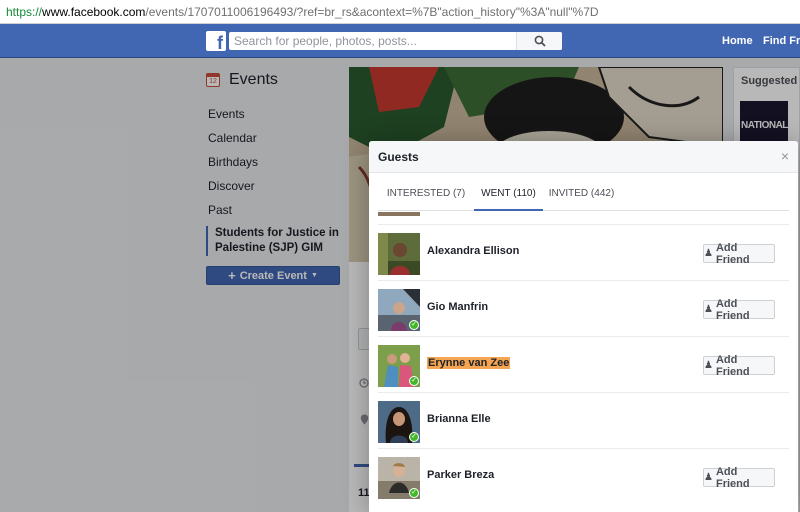 This screenshot has height=512, width=800. Describe the element at coordinates (457, 307) in the screenshot. I see `guest-name: Gio Manfrin` at that location.